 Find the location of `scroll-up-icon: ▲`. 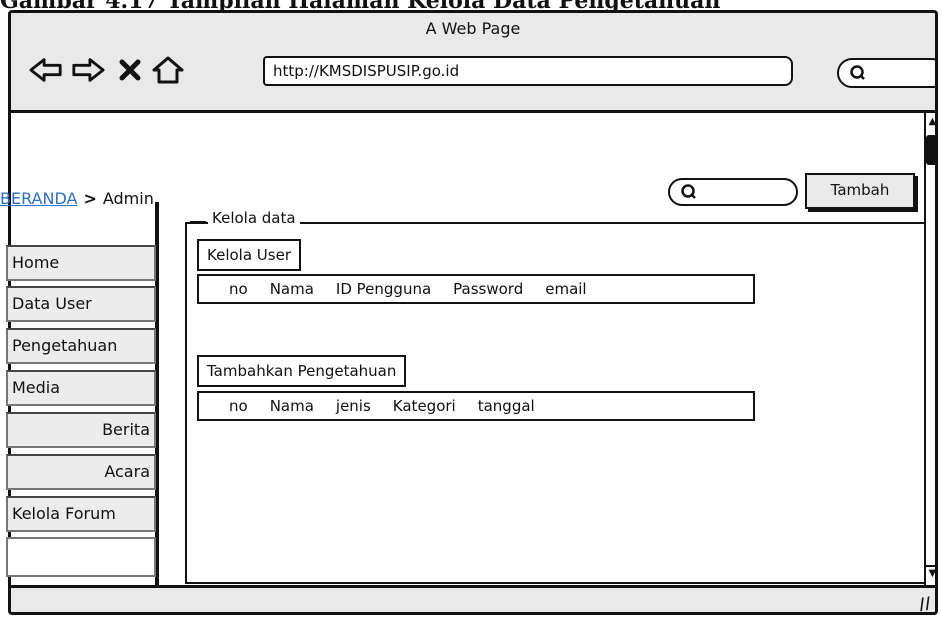

scroll-up-icon: ▲ is located at coordinates (930, 122).